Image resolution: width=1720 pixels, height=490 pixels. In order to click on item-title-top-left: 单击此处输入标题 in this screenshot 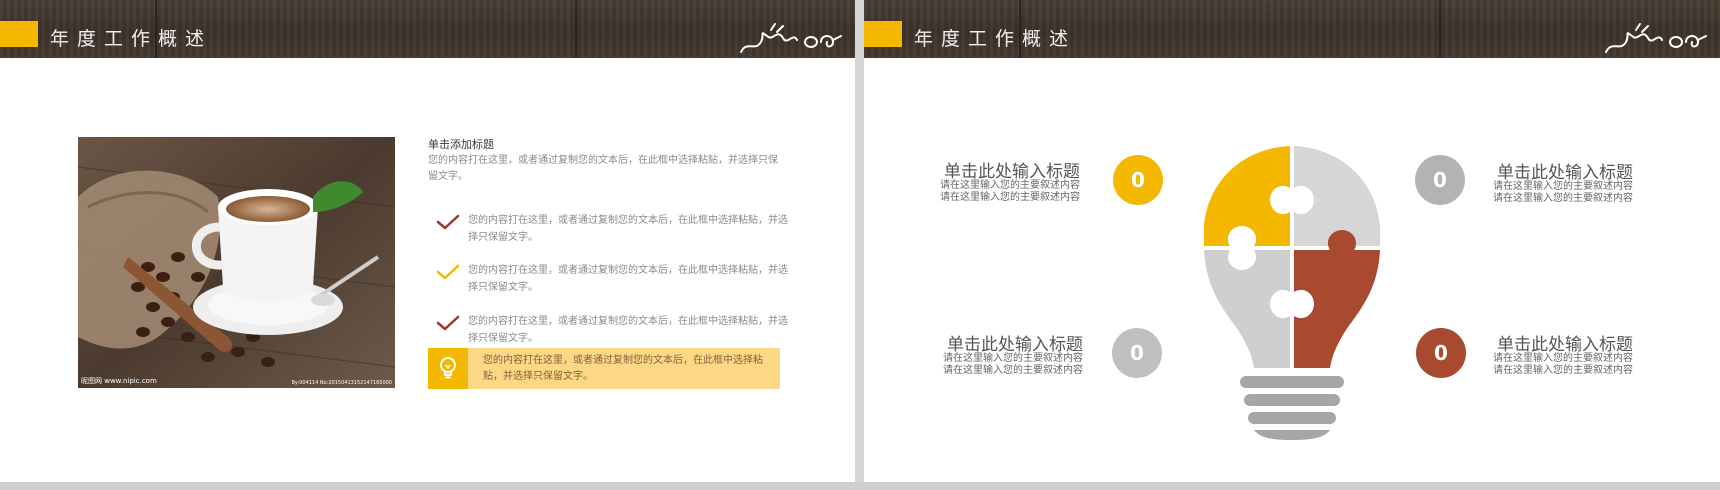, I will do `click(1012, 172)`.